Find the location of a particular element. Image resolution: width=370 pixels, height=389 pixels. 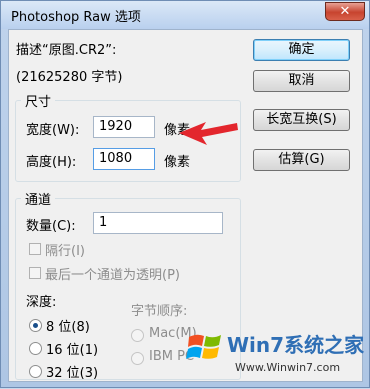

windows-logo-icon is located at coordinates (203, 346).